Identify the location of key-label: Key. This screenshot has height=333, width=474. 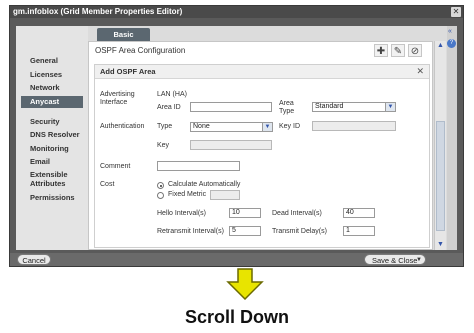
(163, 145).